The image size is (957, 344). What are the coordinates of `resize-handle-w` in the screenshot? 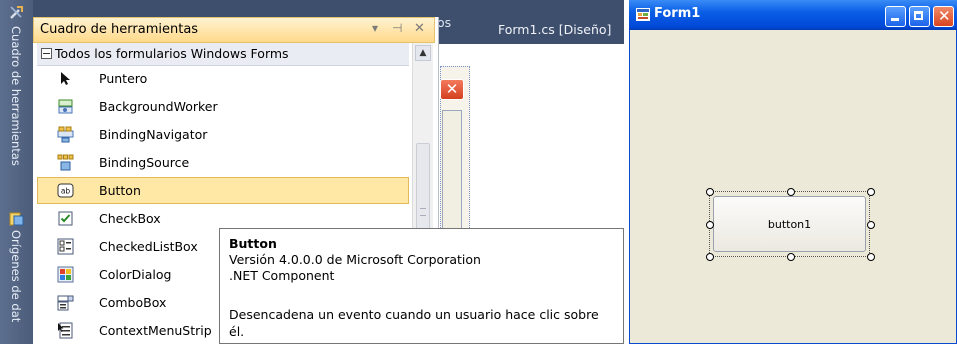 It's located at (710, 225).